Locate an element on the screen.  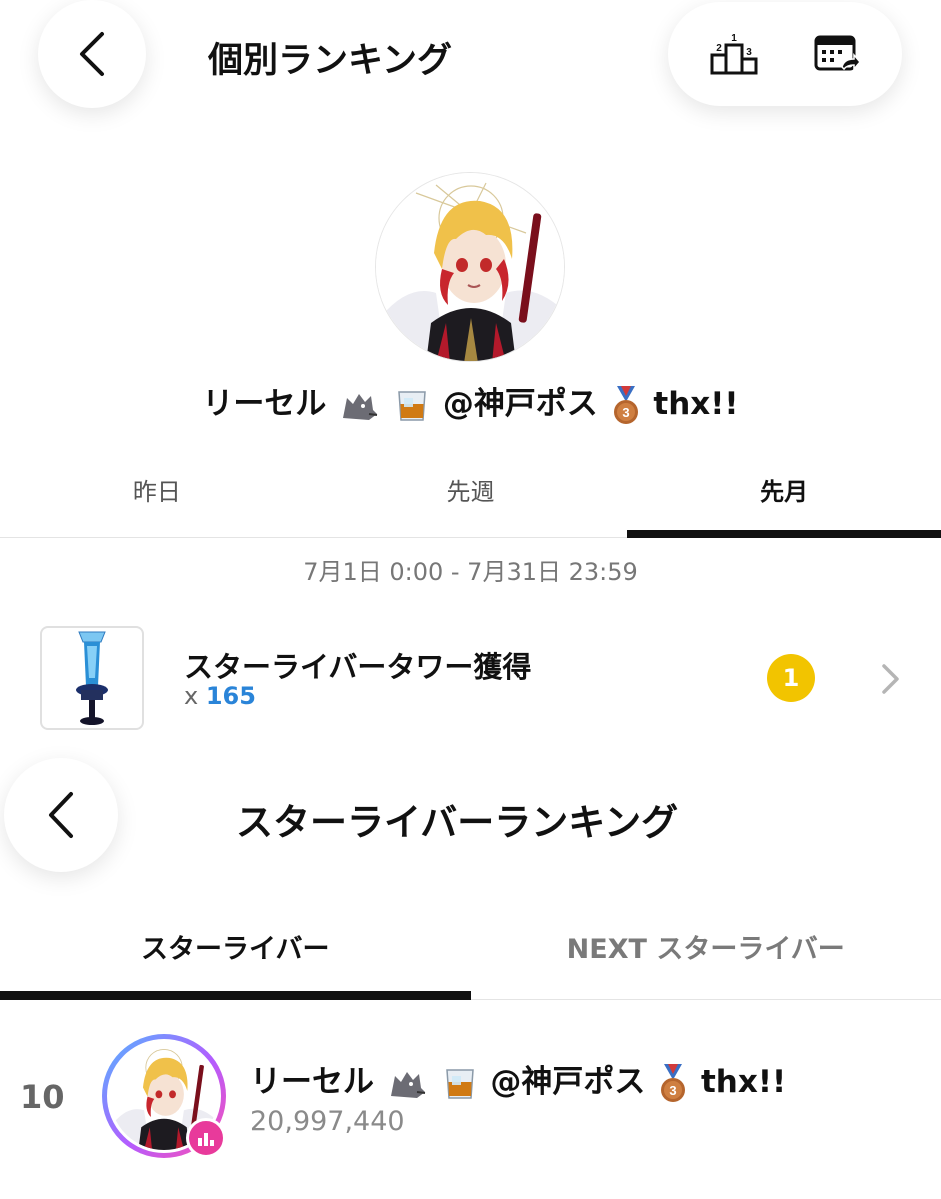
entry-name: リーセル @神戸ポス 3 thx!! is located at coordinates (518, 1080).